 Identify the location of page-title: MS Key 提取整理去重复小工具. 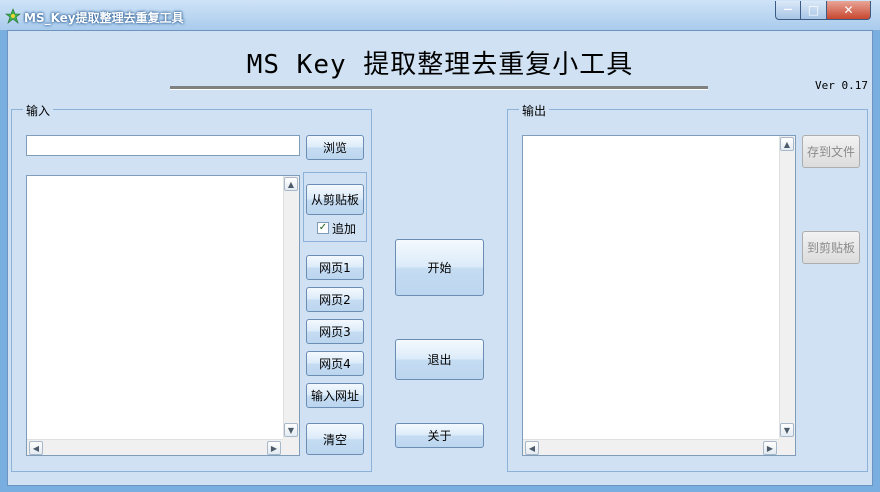
(440, 65).